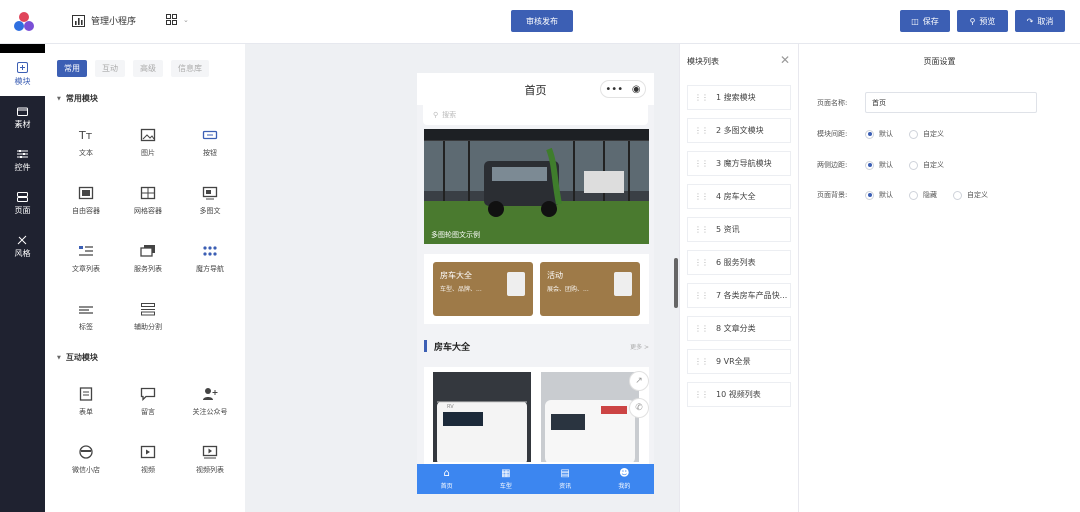 The height and width of the screenshot is (512, 1080). Describe the element at coordinates (148, 470) in the screenshot. I see `tile-label: 视频` at that location.